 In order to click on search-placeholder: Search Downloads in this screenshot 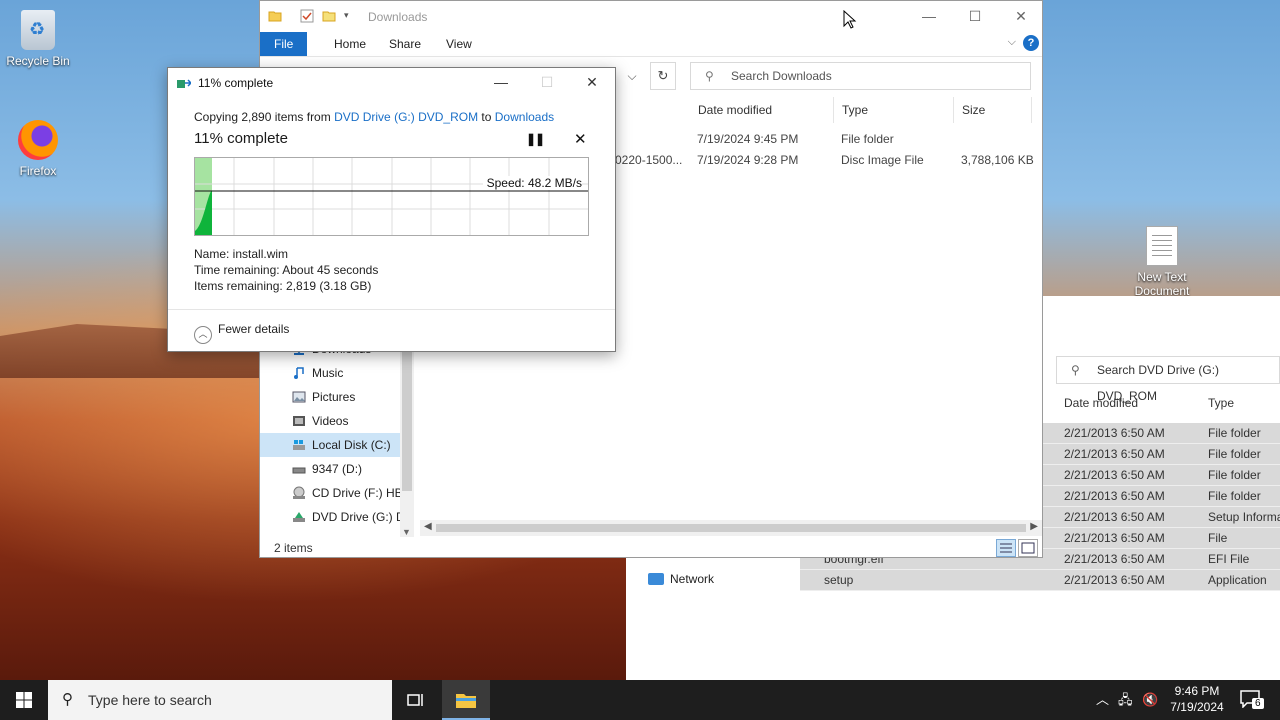, I will do `click(781, 76)`.